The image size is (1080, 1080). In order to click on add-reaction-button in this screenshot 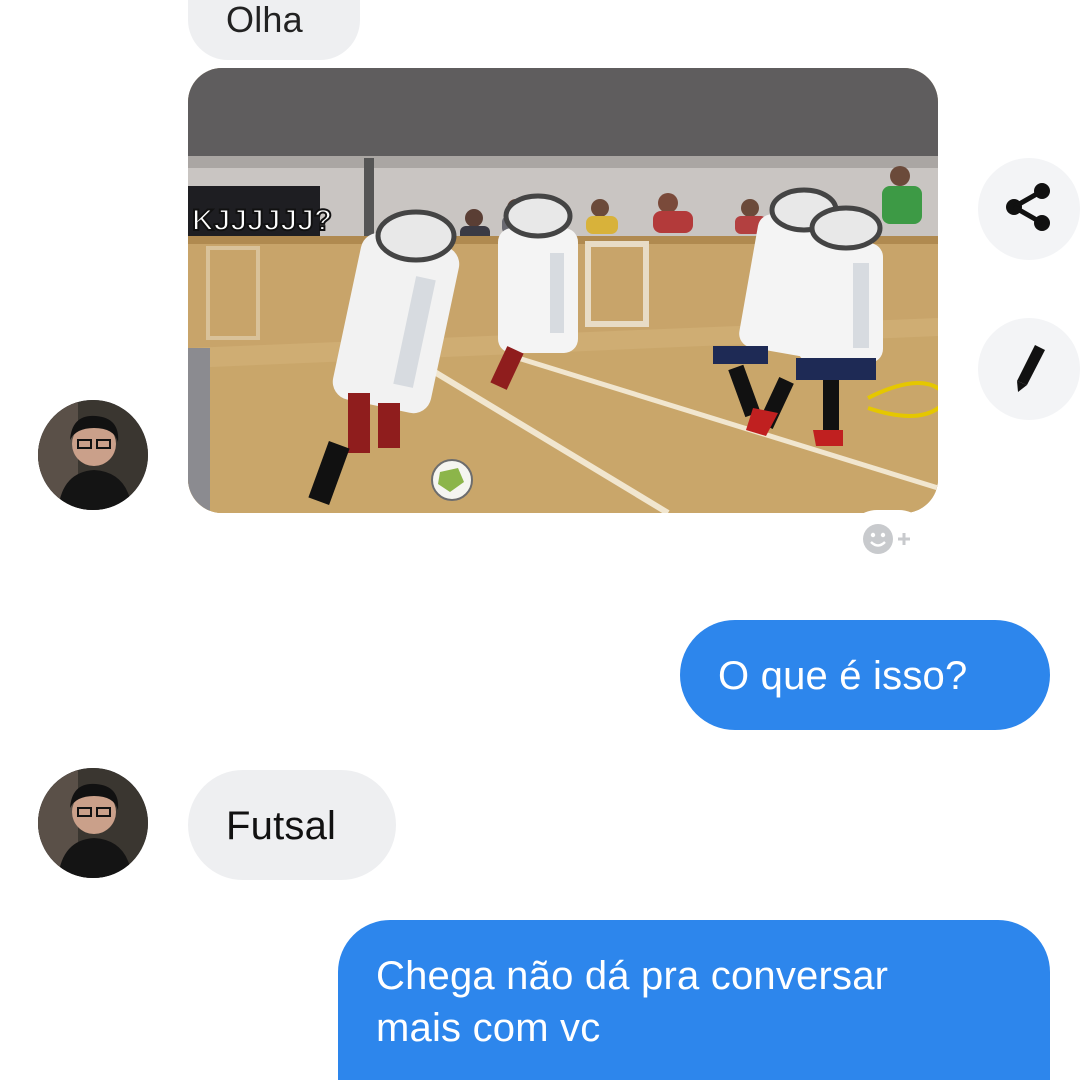, I will do `click(888, 541)`.